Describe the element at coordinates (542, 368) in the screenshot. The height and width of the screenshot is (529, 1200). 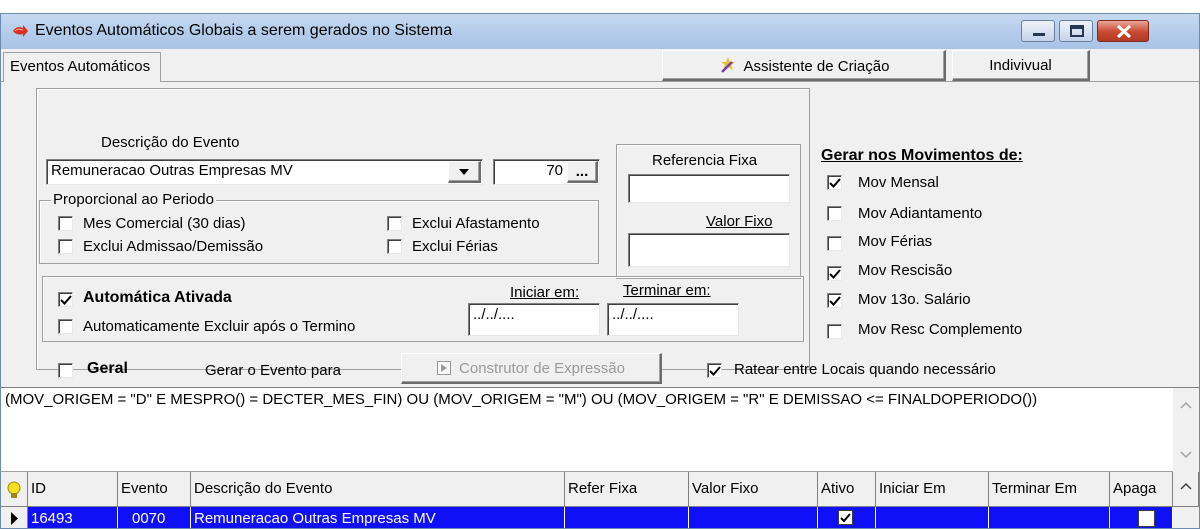
I see `construtor-label: Construtor de Expressão` at that location.